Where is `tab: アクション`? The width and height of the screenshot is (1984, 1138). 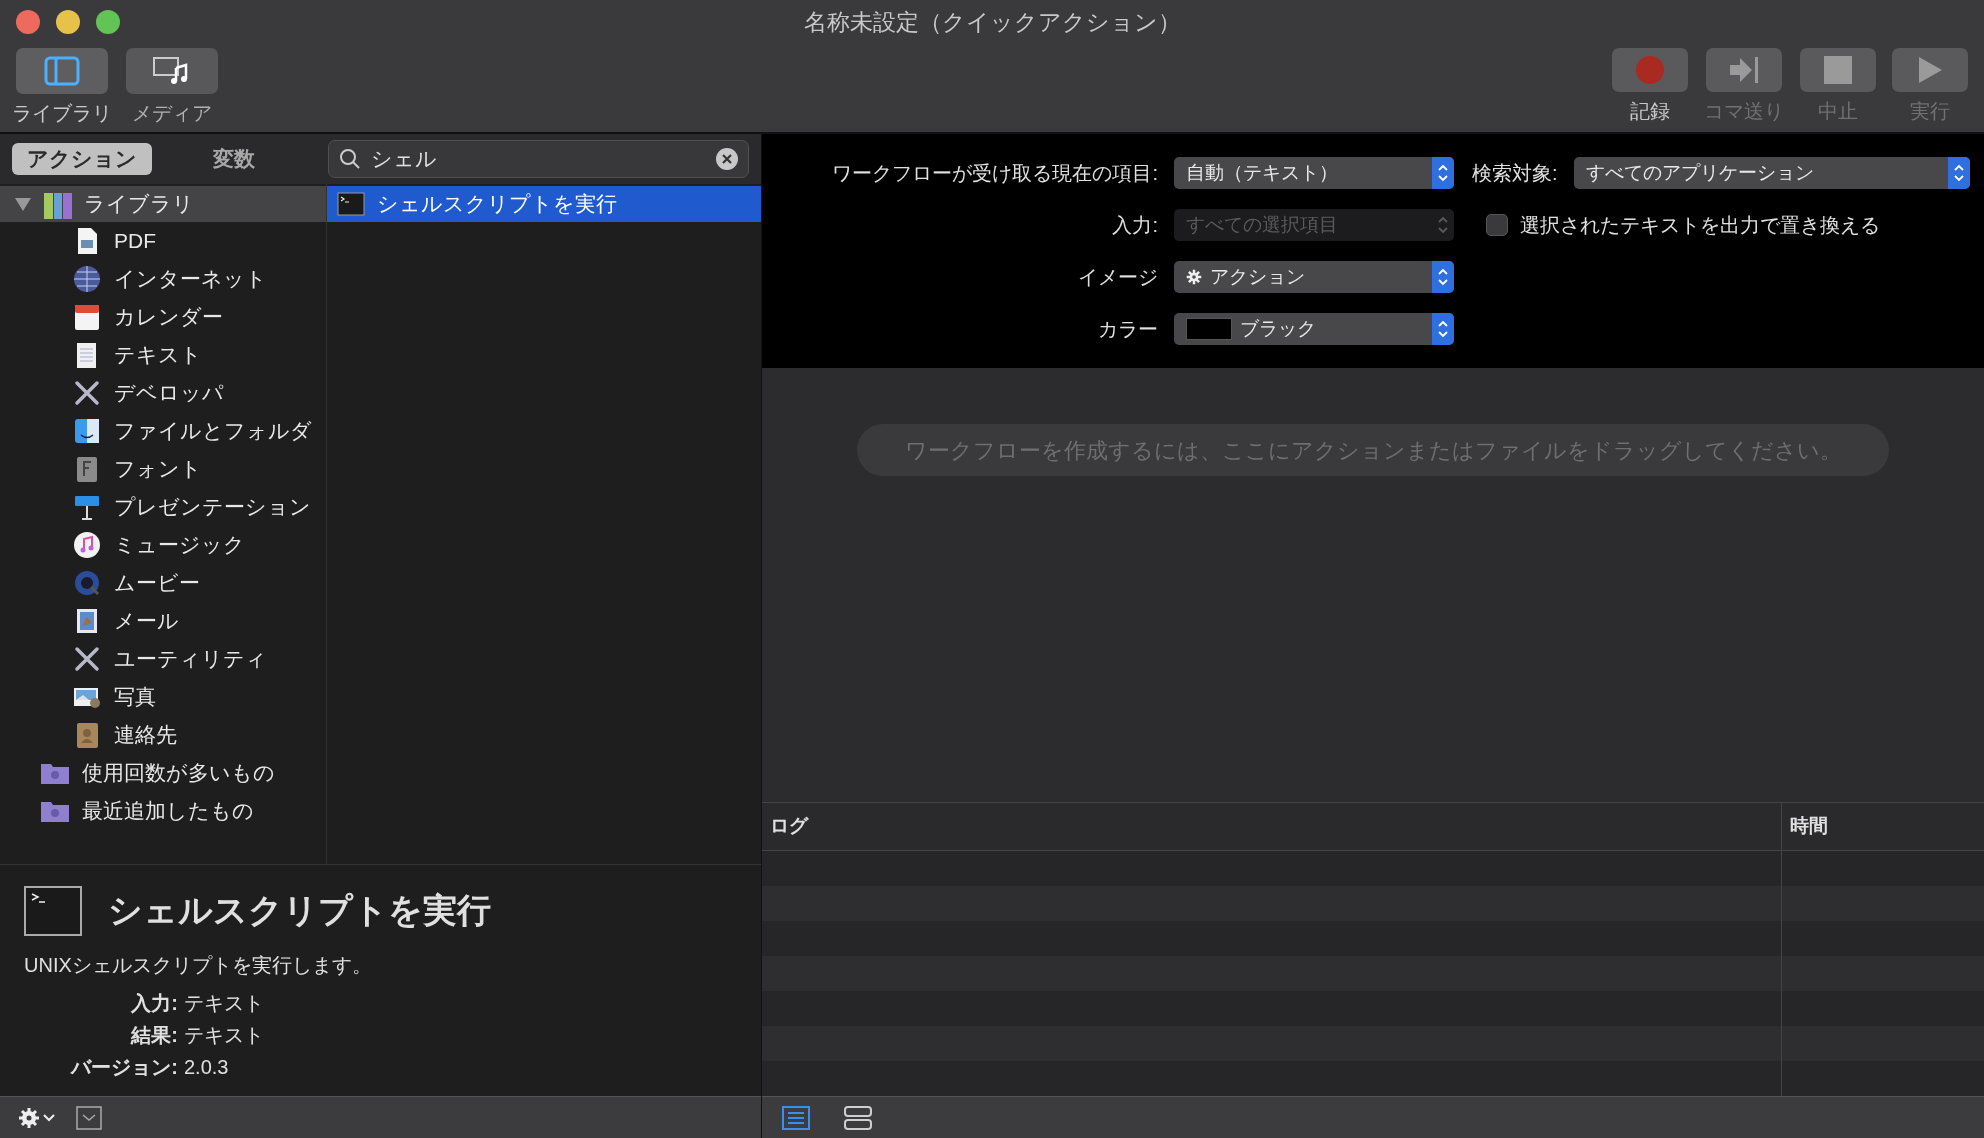
tab: アクション is located at coordinates (82, 159).